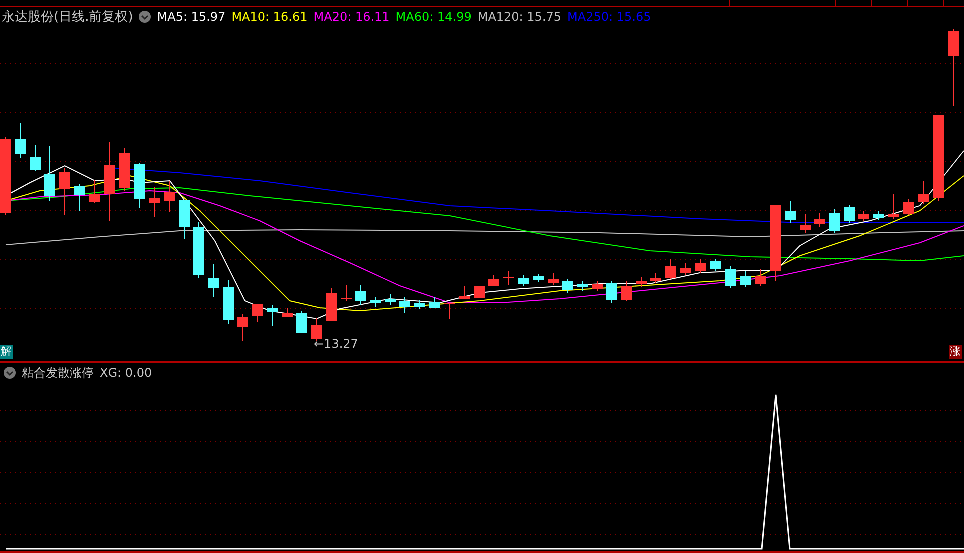 The height and width of the screenshot is (553, 964). I want to click on moving-average-value: MA5: 15.97, so click(191, 17).